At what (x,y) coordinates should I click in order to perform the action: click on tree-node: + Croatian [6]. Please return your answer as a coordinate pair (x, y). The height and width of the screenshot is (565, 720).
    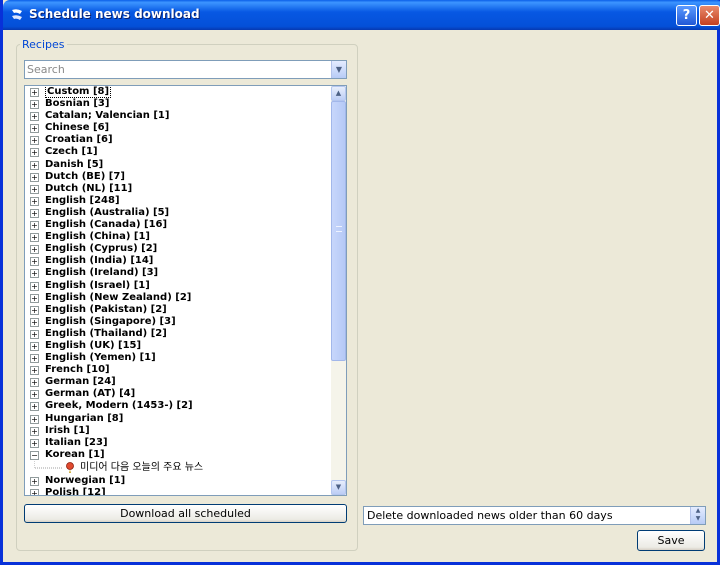
    Looking at the image, I should click on (178, 140).